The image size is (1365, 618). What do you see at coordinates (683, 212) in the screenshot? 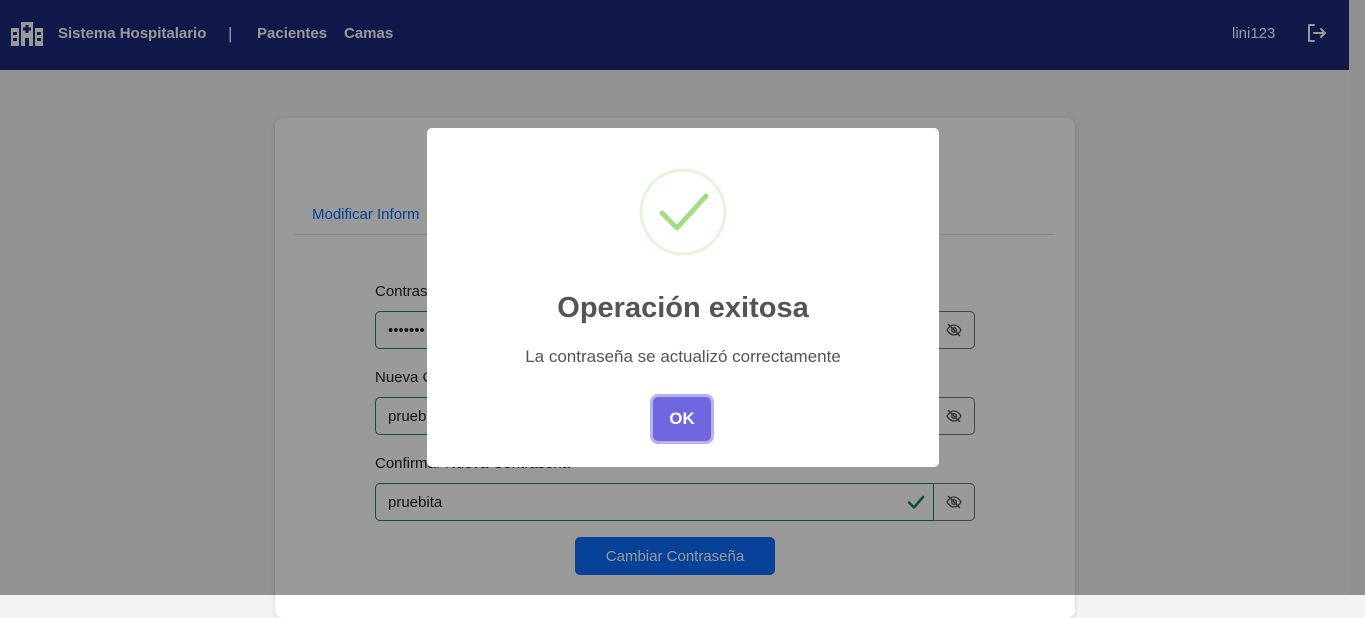
I see `success-check-icon` at bounding box center [683, 212].